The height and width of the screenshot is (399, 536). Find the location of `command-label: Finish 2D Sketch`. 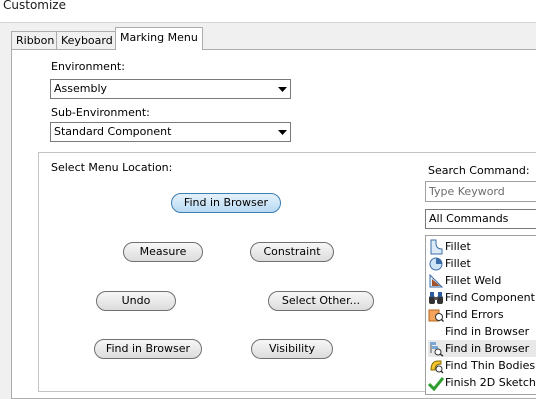

command-label: Finish 2D Sketch is located at coordinates (490, 382).